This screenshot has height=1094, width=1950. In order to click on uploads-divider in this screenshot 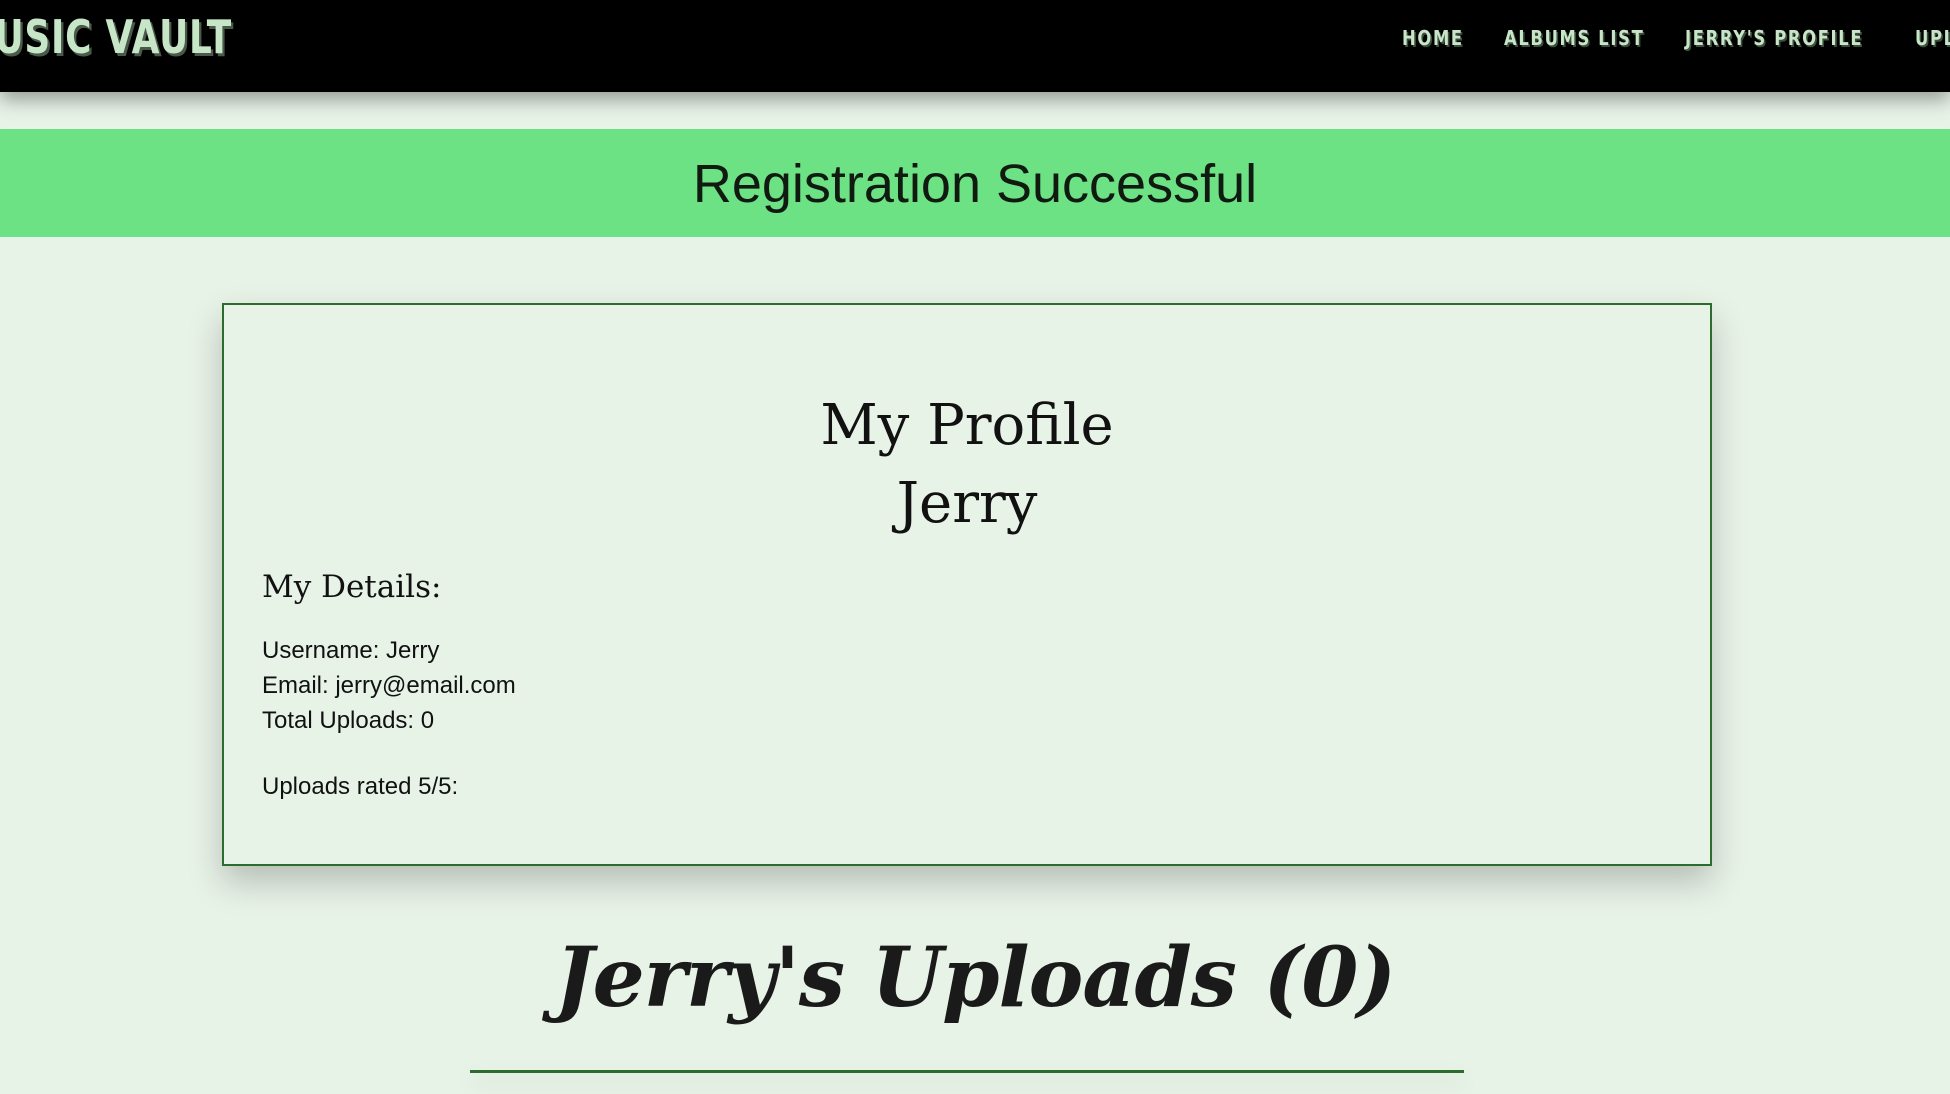, I will do `click(967, 1071)`.